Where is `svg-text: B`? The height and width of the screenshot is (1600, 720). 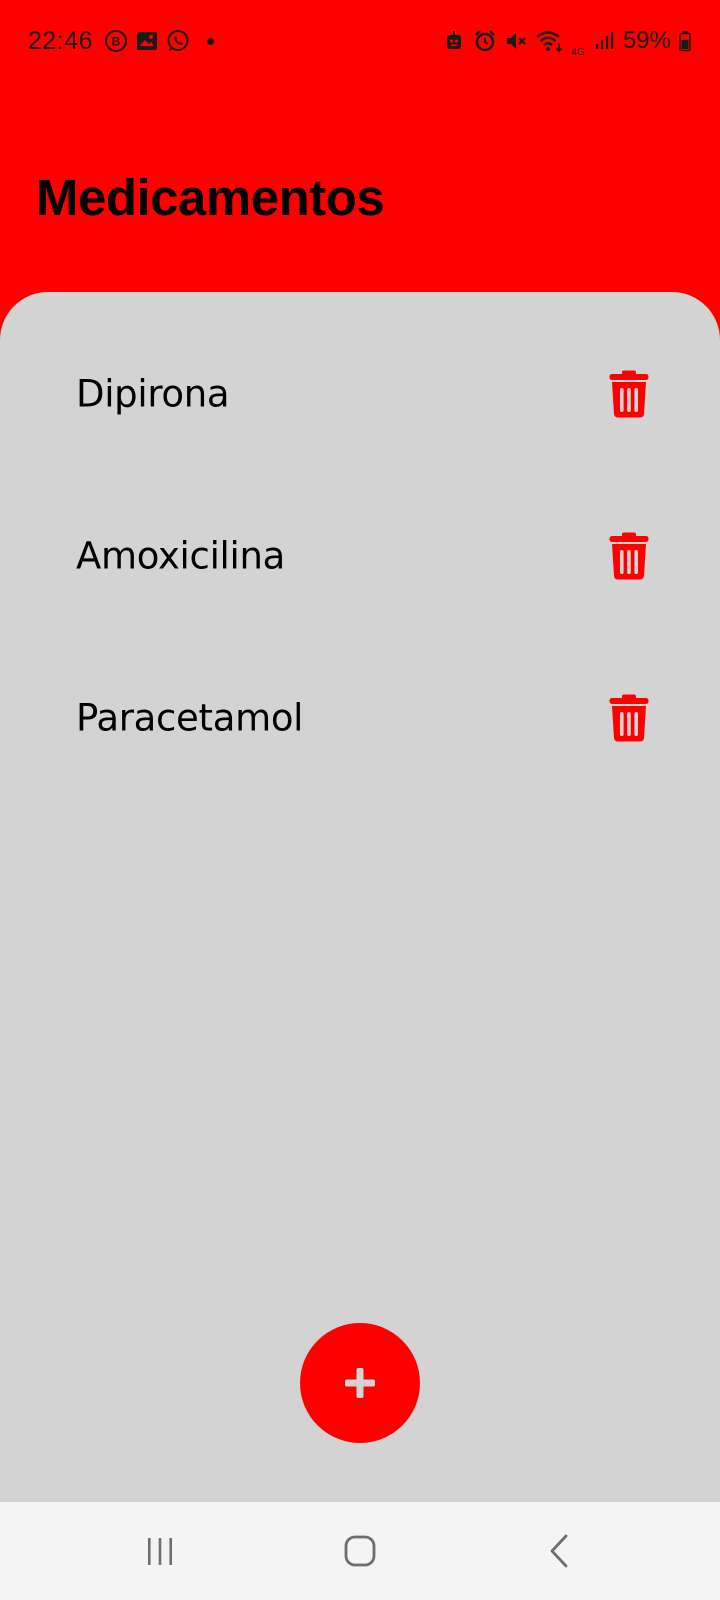
svg-text: B is located at coordinates (116, 42).